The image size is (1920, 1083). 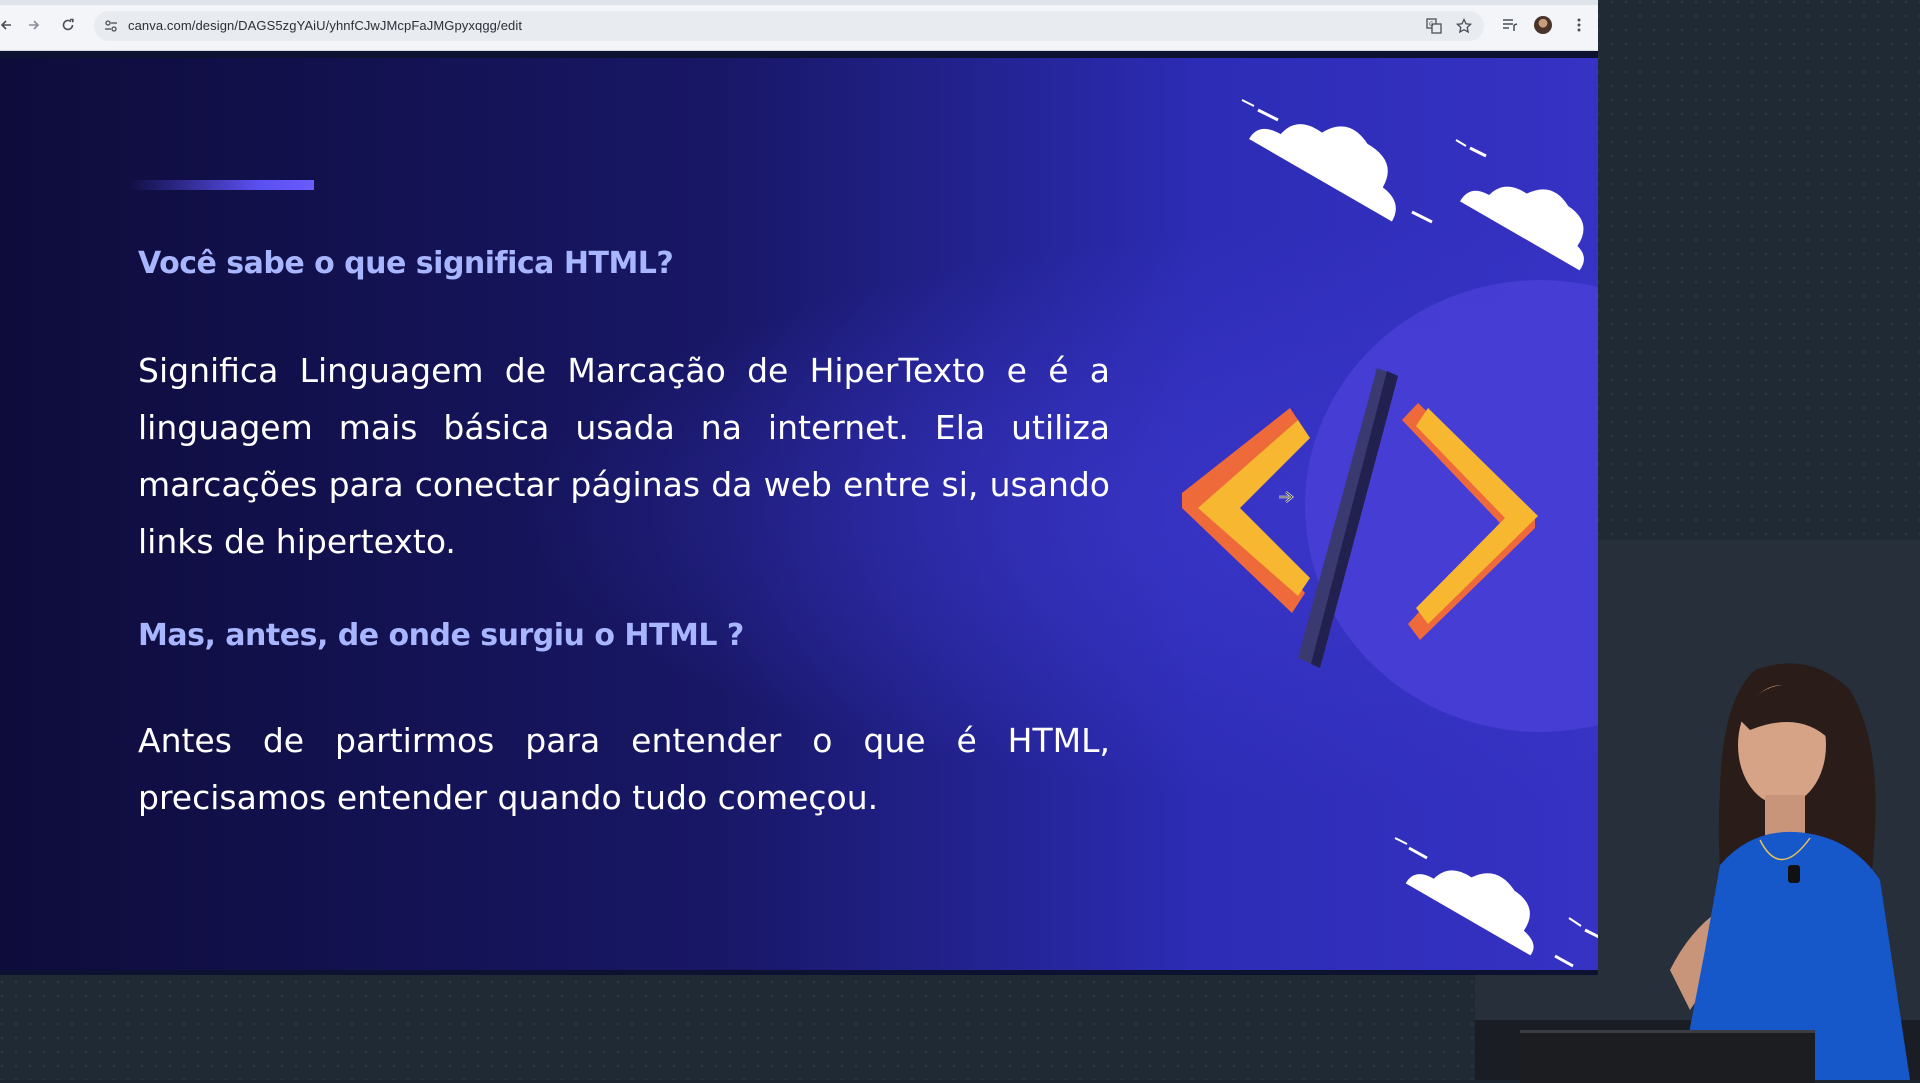 What do you see at coordinates (799, 2) in the screenshot?
I see `tab-strip` at bounding box center [799, 2].